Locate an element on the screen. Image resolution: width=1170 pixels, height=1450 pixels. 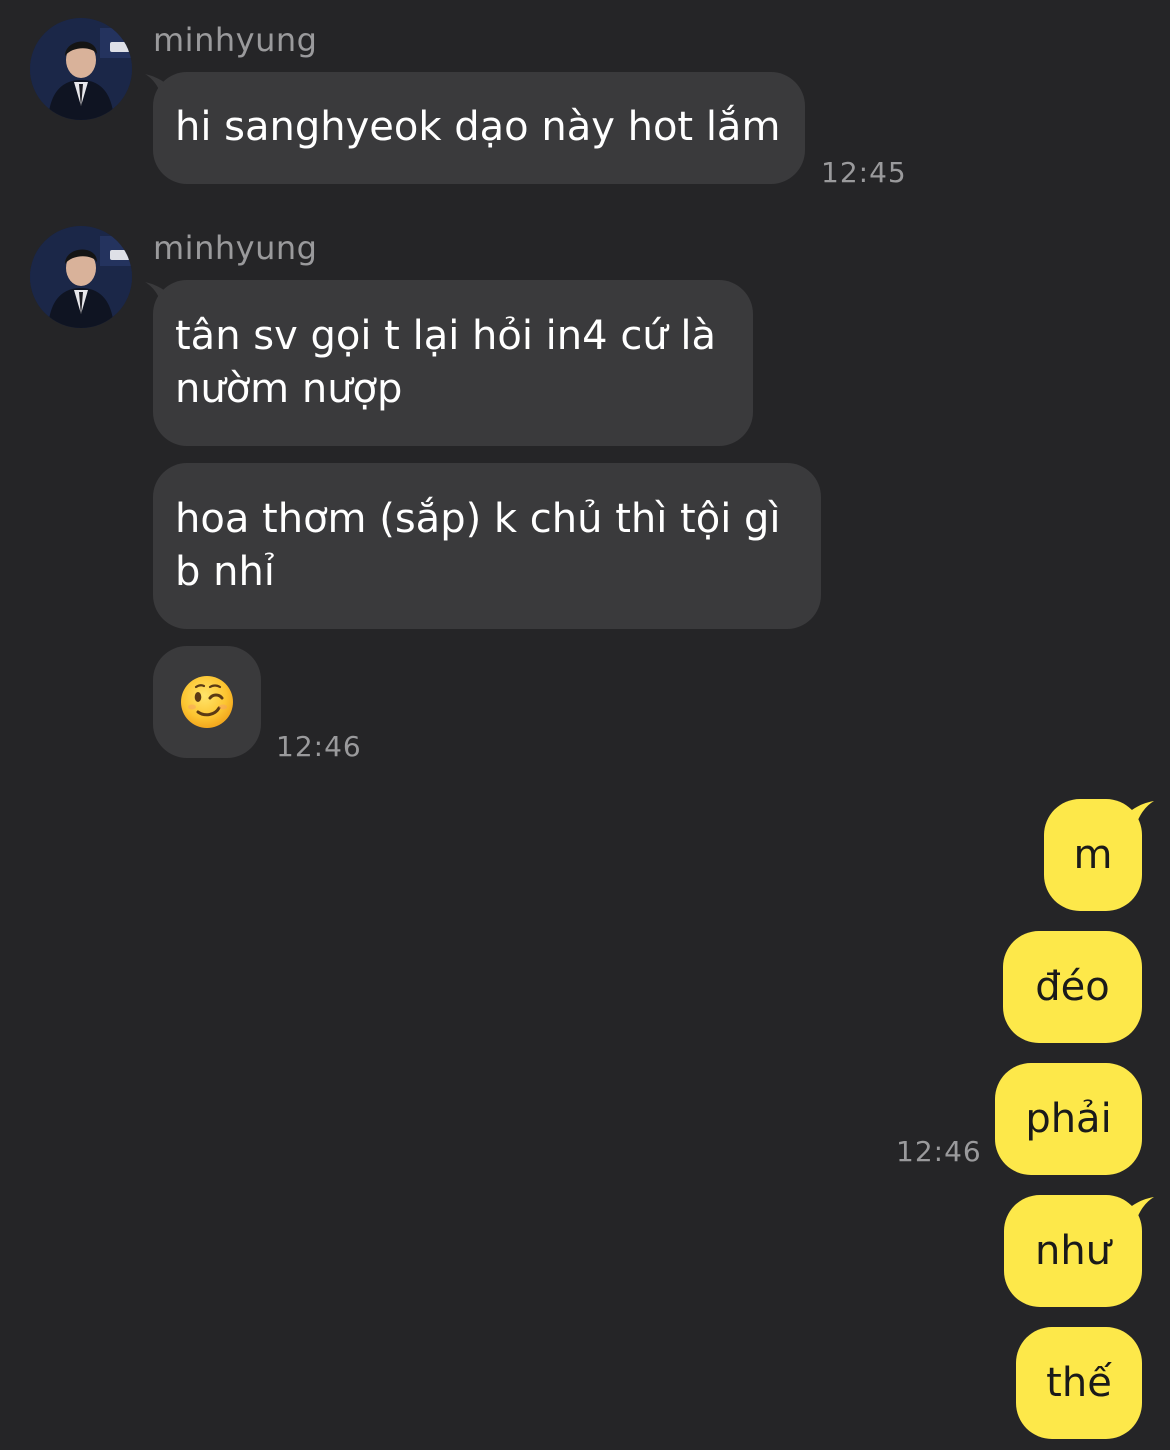
winking-face-icon is located at coordinates (207, 702).